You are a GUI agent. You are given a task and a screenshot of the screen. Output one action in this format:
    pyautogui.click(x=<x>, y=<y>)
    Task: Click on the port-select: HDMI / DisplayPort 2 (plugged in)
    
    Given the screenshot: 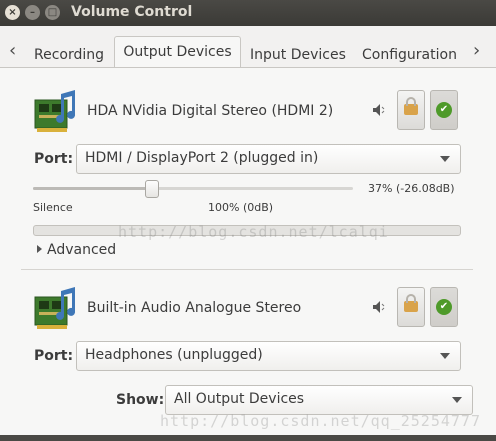 What is the action you would take?
    pyautogui.click(x=268, y=159)
    